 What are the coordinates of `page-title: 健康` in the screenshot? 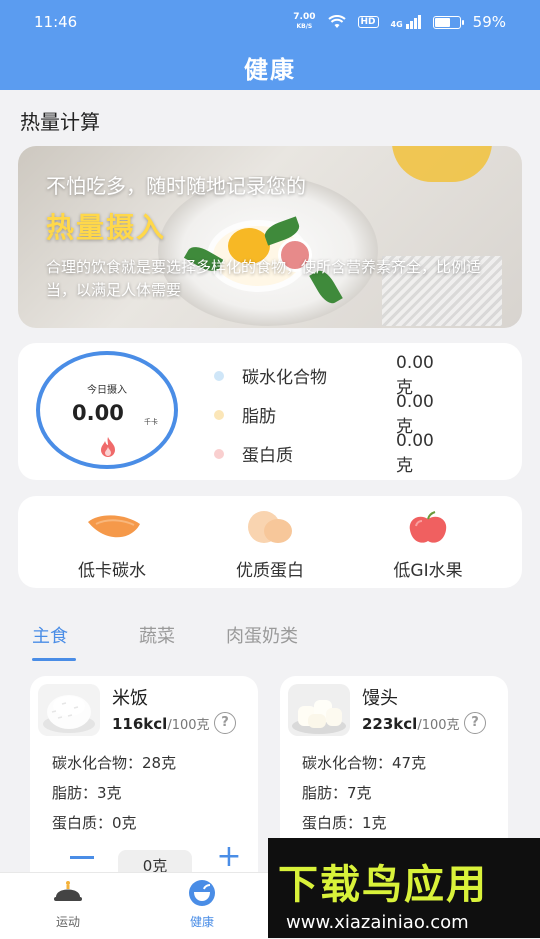 It's located at (270, 69).